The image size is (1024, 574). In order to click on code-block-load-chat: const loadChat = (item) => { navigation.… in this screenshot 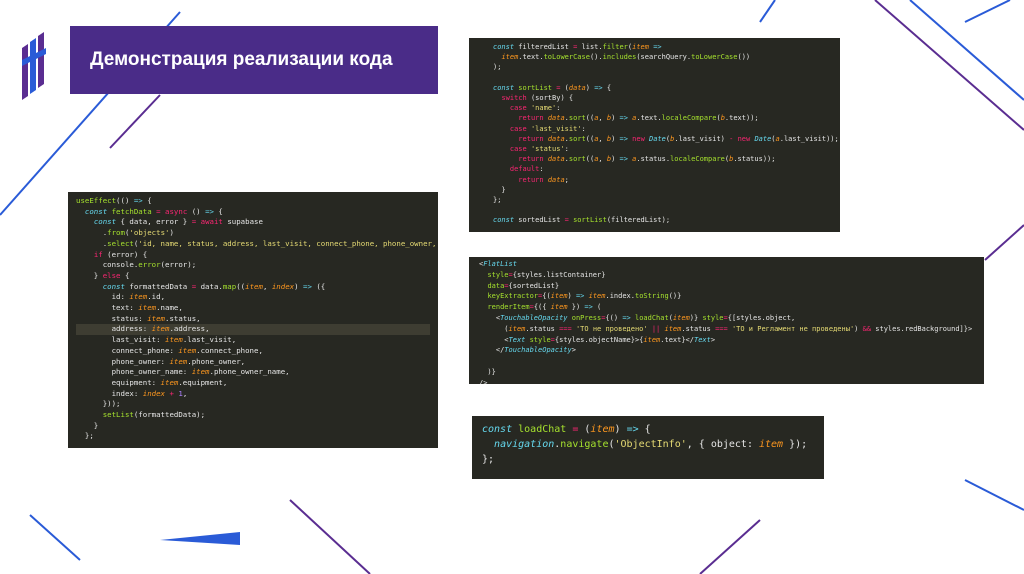, I will do `click(648, 447)`.